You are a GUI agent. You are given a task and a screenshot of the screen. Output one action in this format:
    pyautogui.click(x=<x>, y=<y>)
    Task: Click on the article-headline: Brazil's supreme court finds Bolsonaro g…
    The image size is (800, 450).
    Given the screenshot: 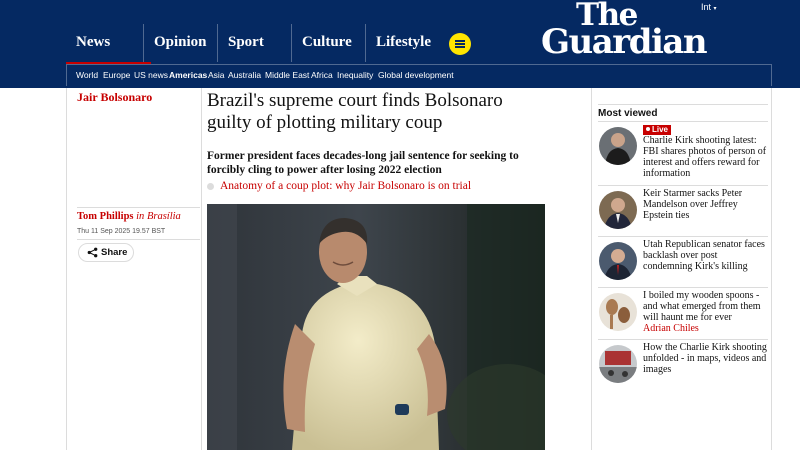 What is the action you would take?
    pyautogui.click(x=355, y=111)
    